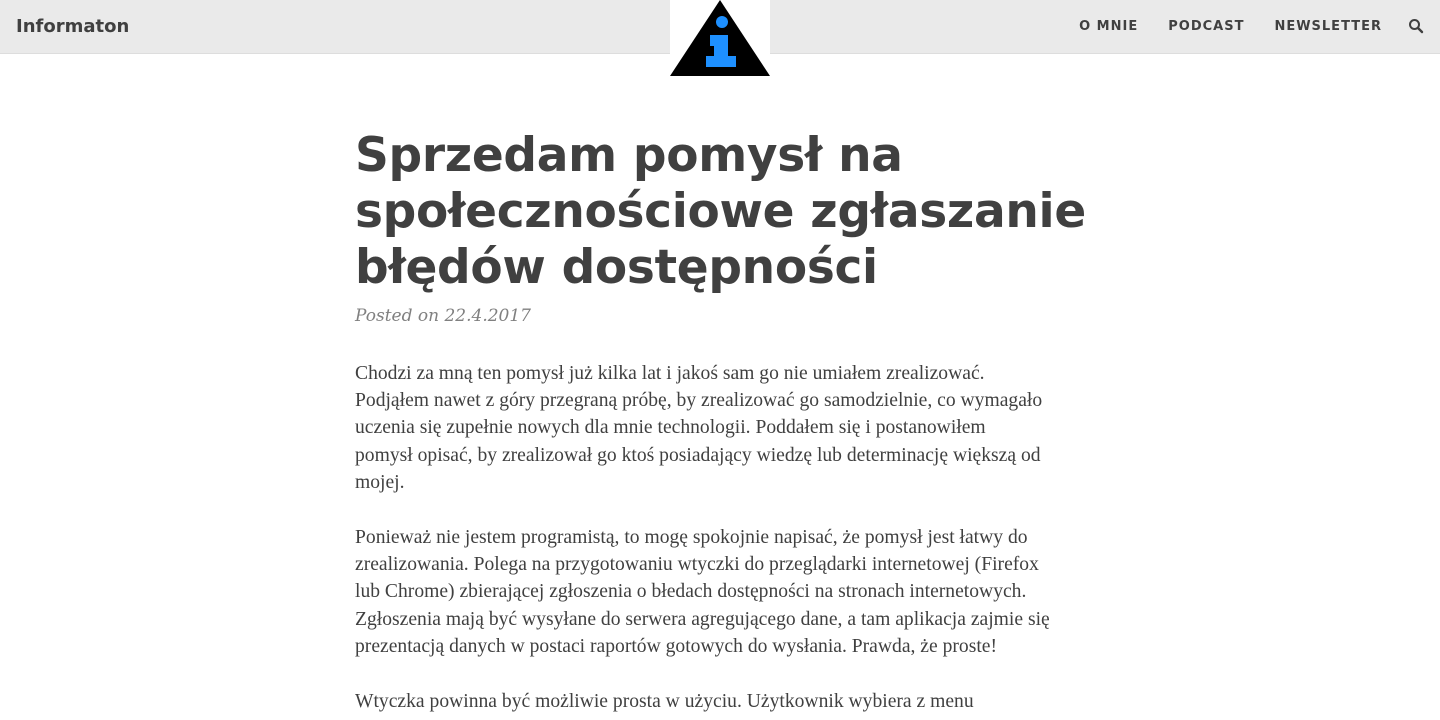 This screenshot has height=720, width=1440. Describe the element at coordinates (1328, 27) in the screenshot. I see `nav-link-newsletter: NEWSLETTER` at that location.